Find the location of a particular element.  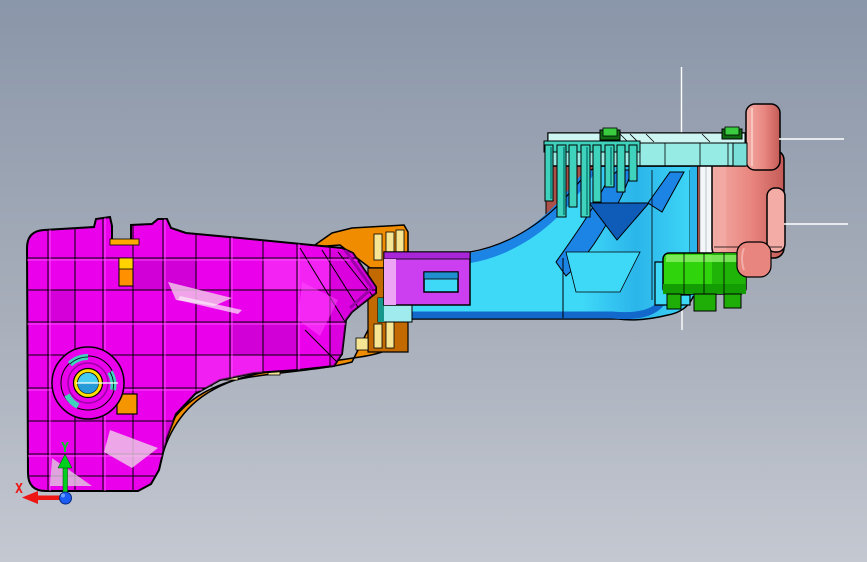

part-salmon-boss is located at coordinates (754, 259).